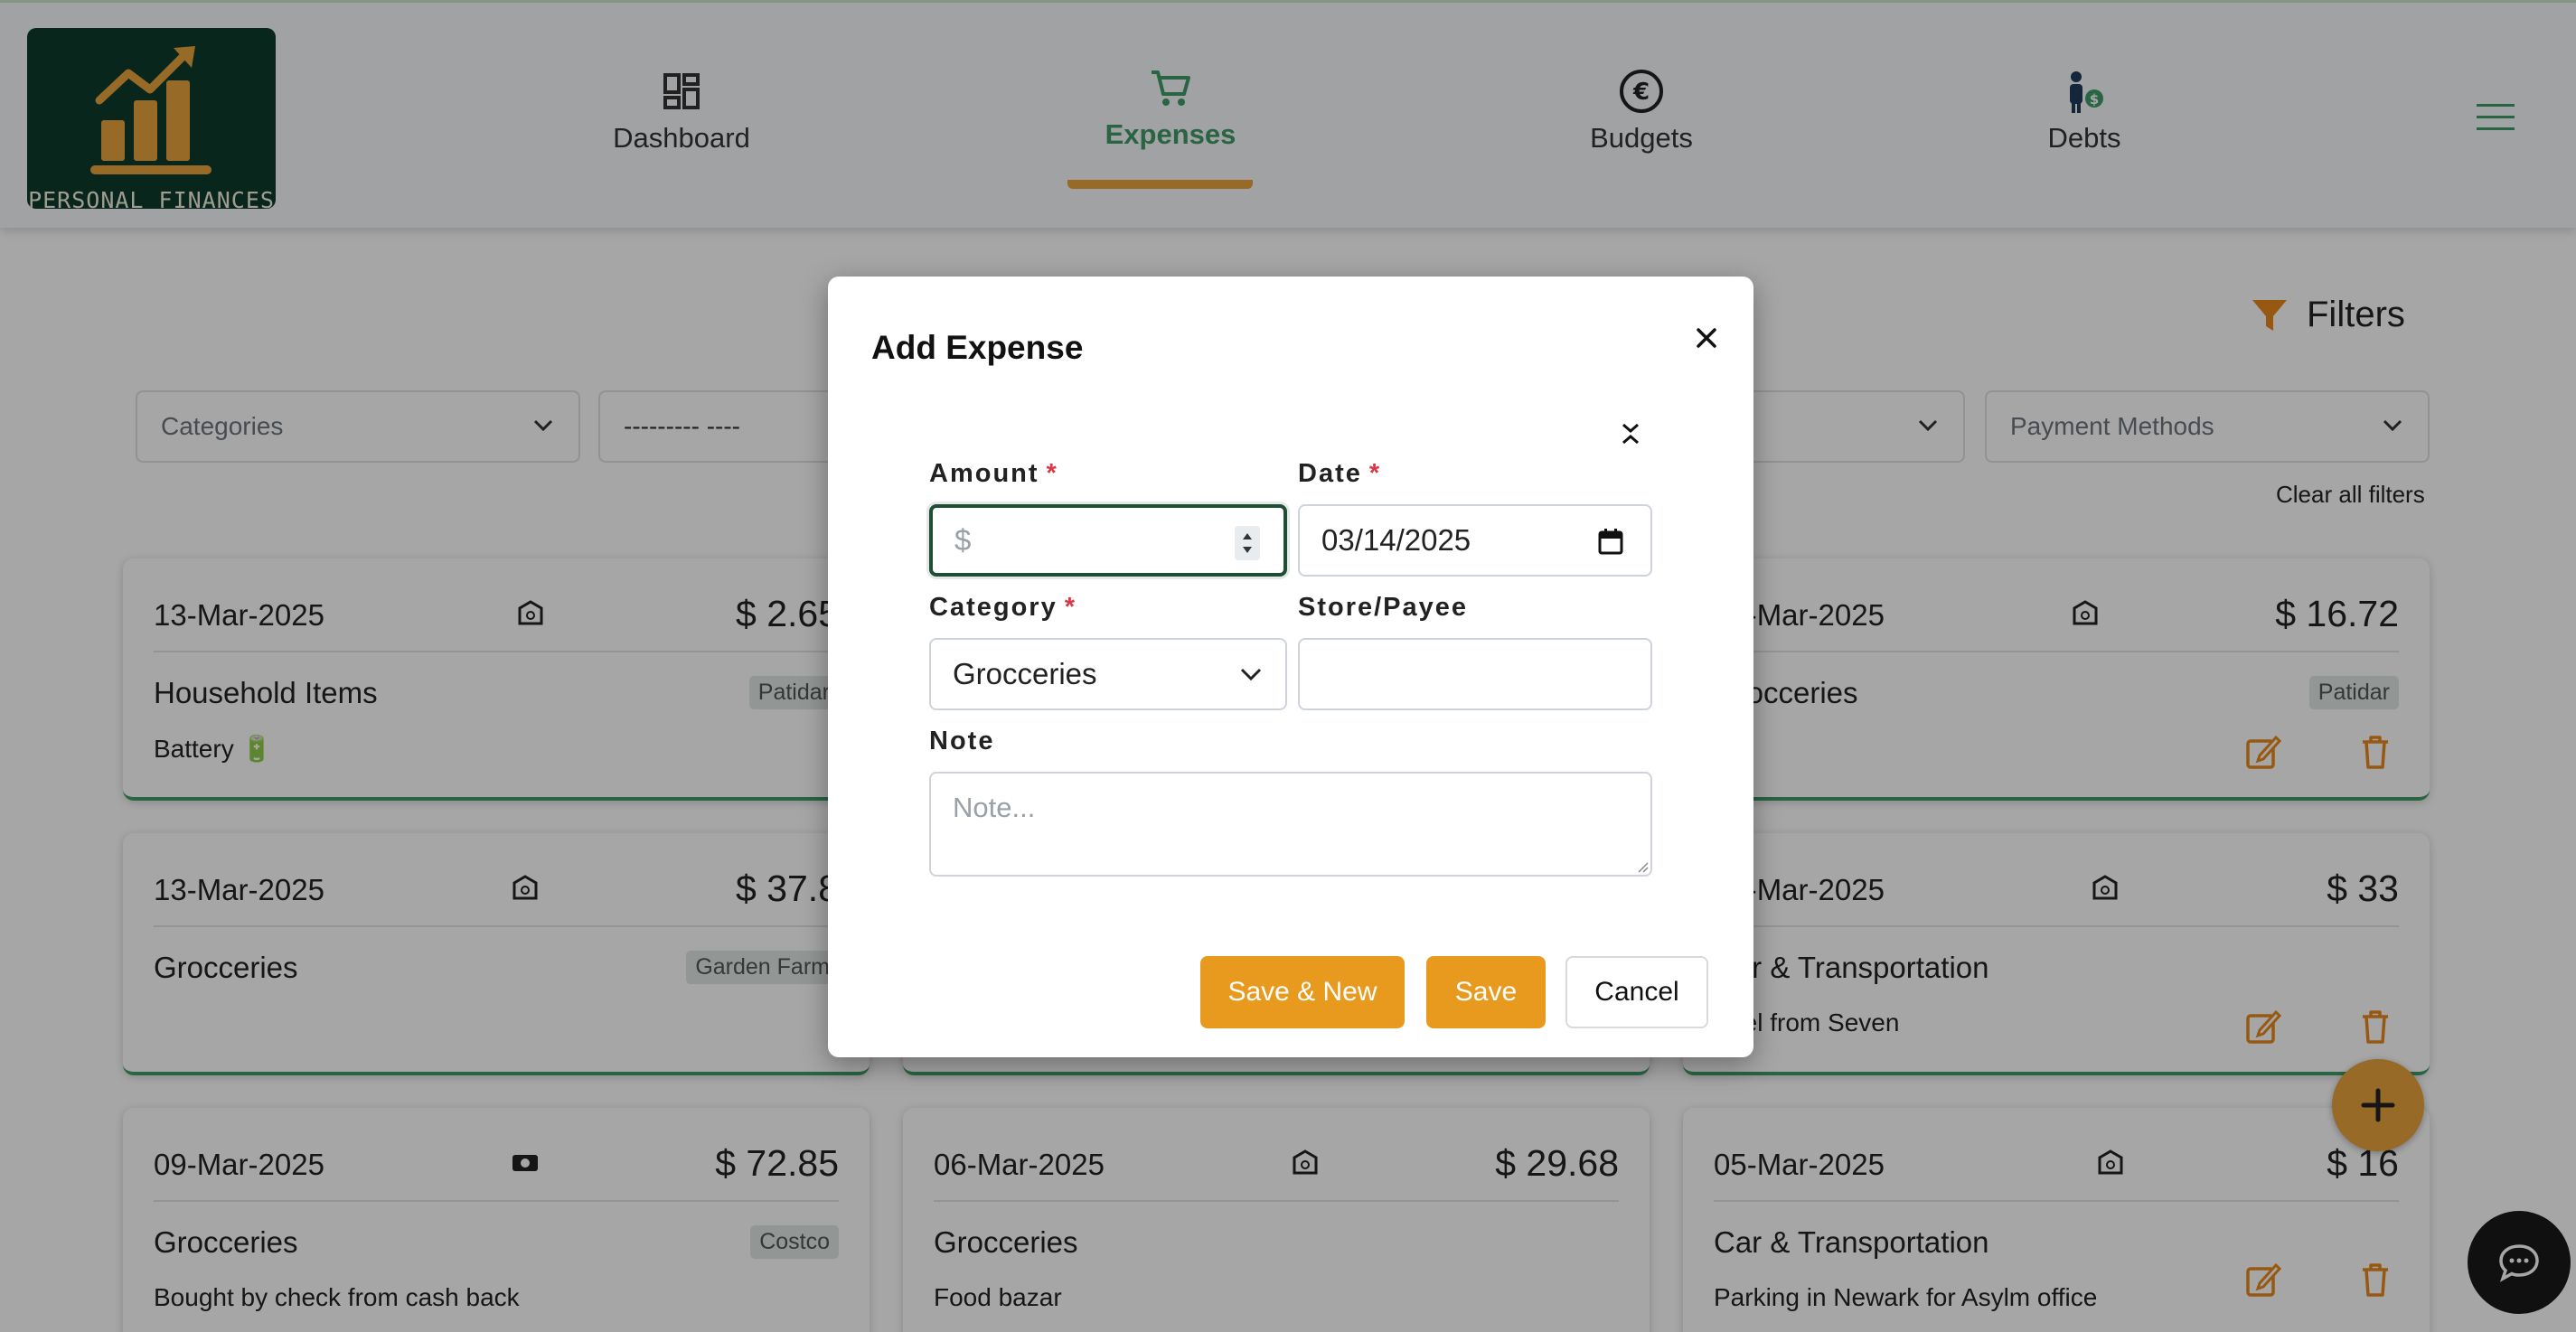 The width and height of the screenshot is (2576, 1332). Describe the element at coordinates (963, 540) in the screenshot. I see `amount-placeholder: $` at that location.